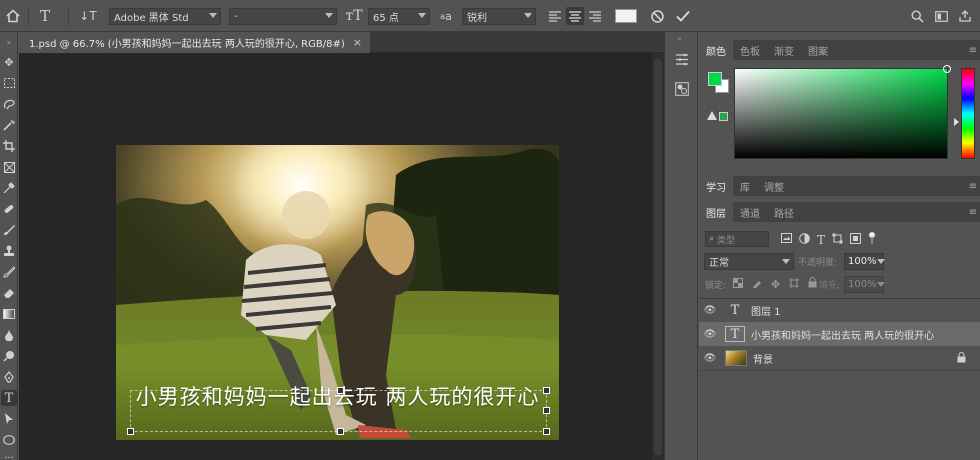  I want to click on layers-panel-tabs: 图层 通道 路径 ≡, so click(839, 212).